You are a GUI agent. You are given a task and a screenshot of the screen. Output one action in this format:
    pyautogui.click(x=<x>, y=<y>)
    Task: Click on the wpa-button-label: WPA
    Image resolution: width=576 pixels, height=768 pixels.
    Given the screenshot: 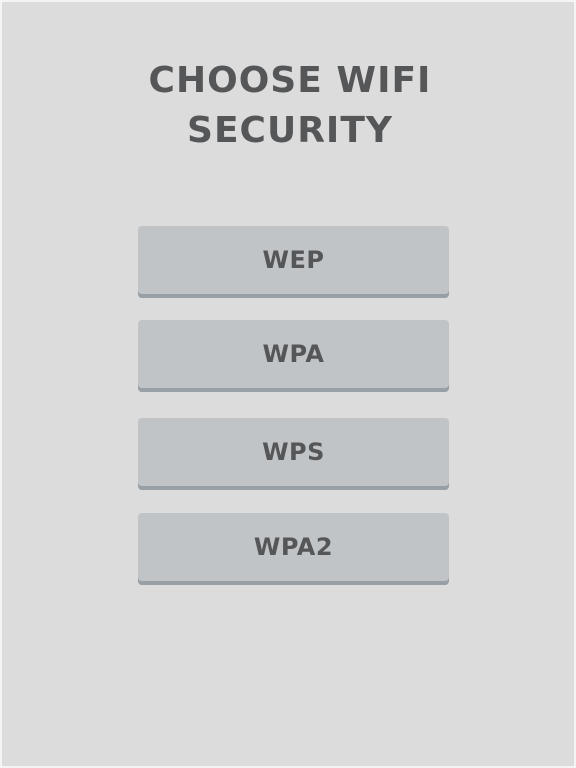 What is the action you would take?
    pyautogui.click(x=293, y=354)
    